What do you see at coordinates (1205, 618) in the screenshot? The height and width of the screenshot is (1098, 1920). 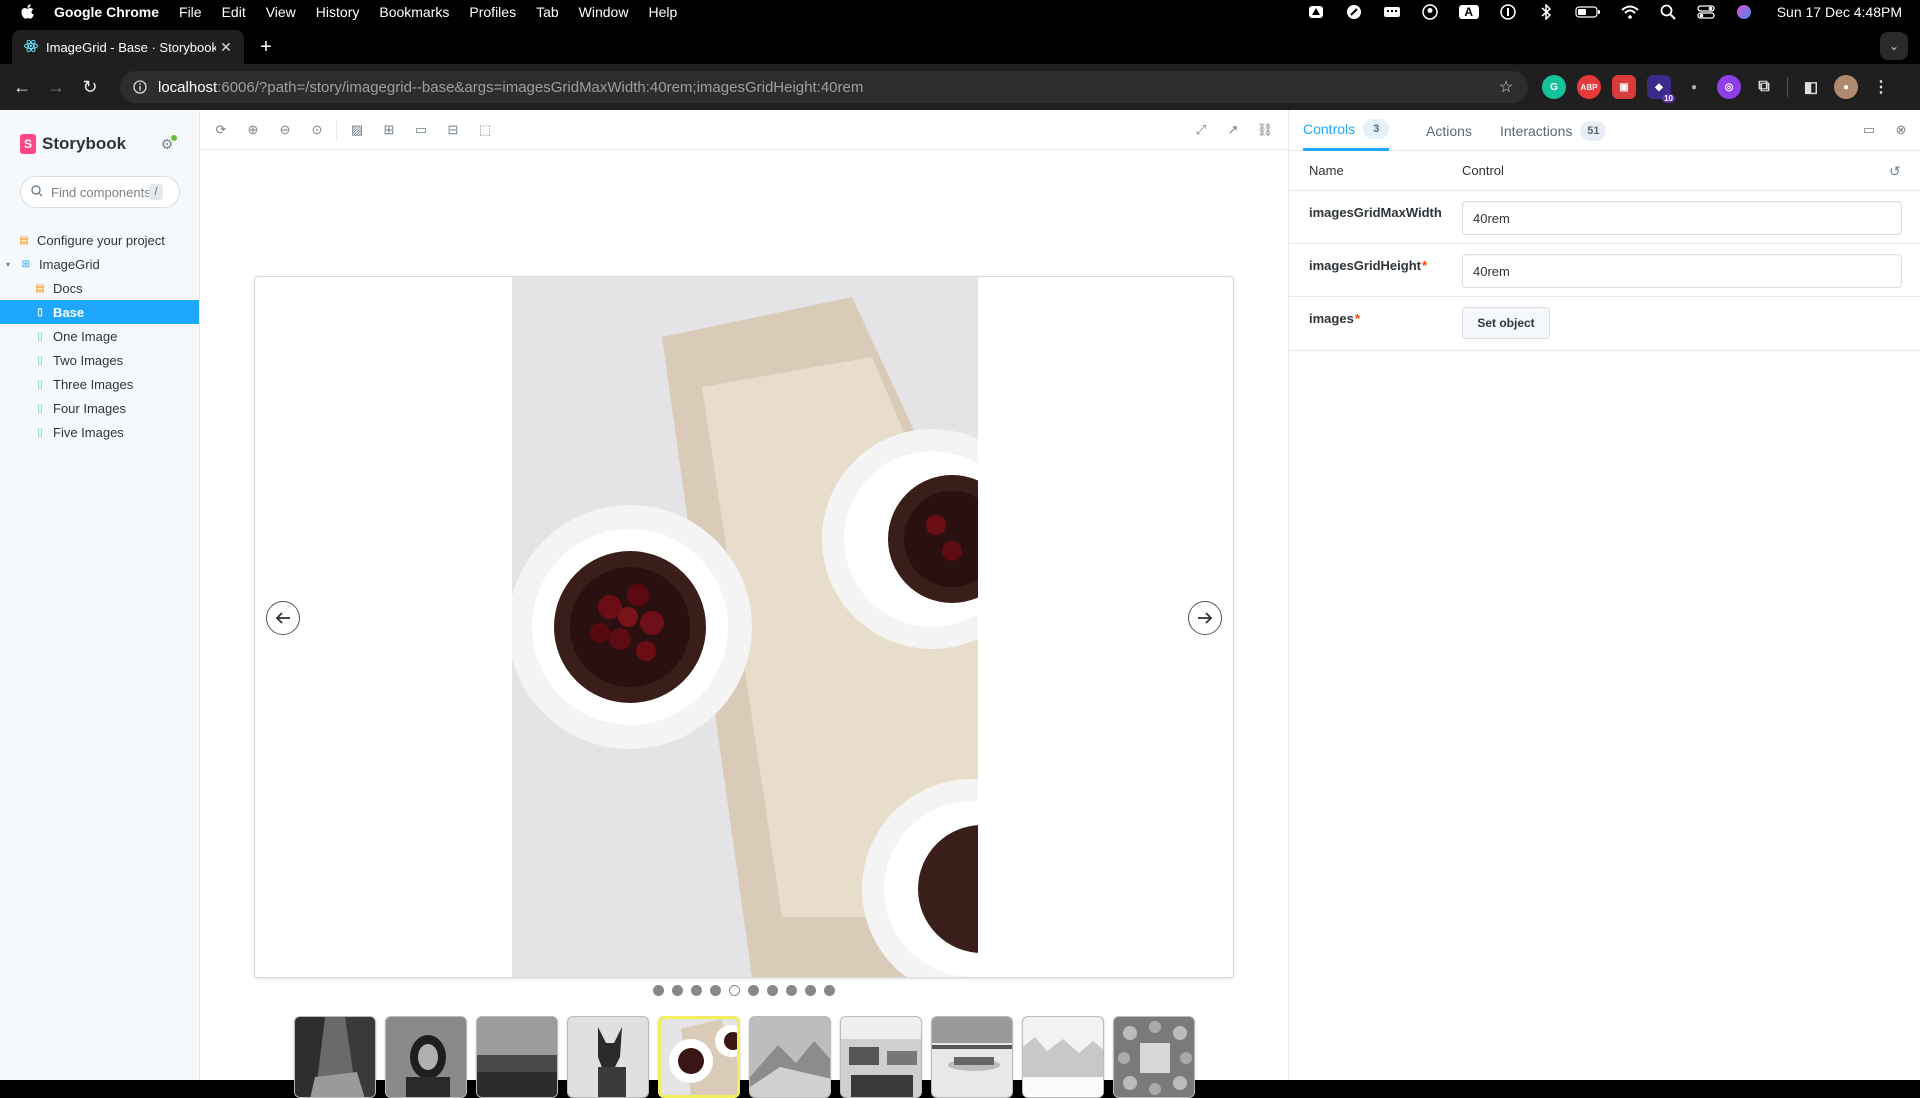 I see `next-image-button` at bounding box center [1205, 618].